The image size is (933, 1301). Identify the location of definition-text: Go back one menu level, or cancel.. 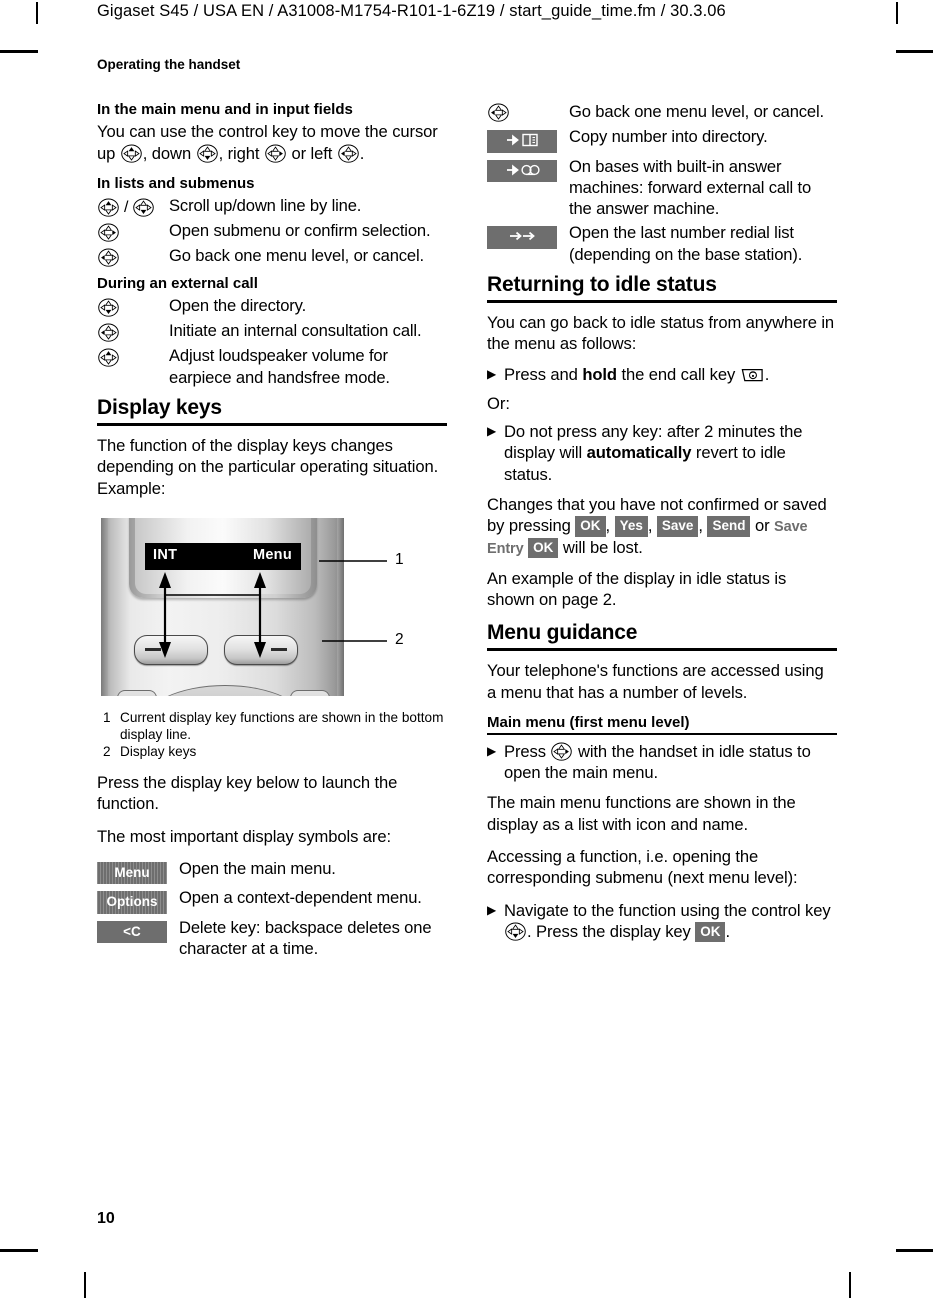
(697, 111).